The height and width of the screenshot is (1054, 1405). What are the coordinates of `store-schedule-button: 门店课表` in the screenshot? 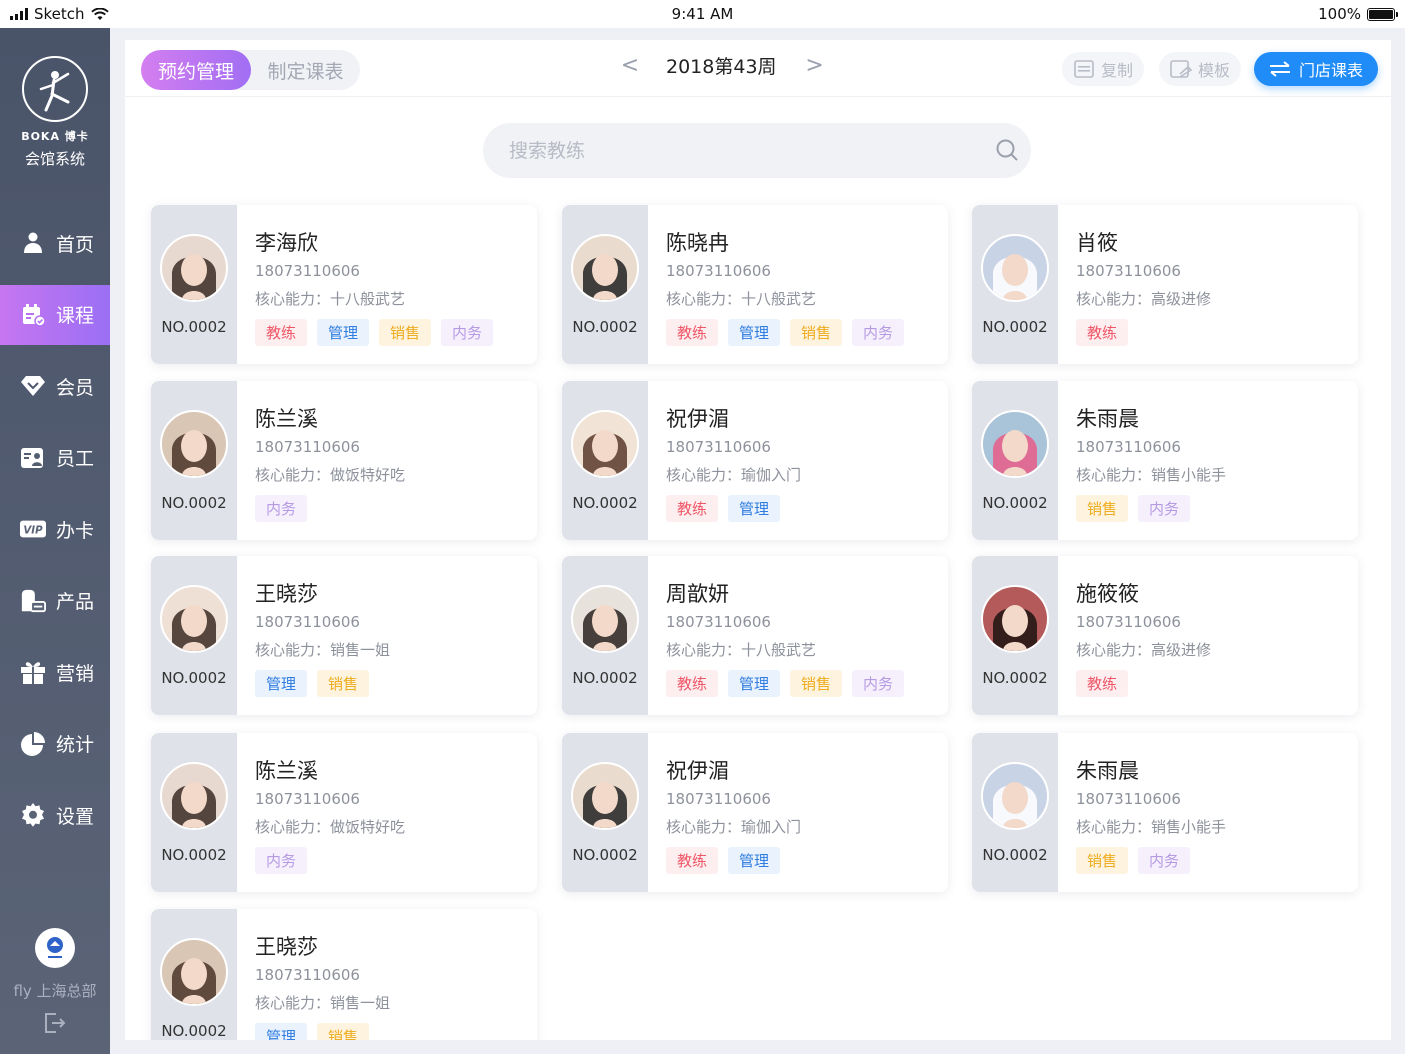 It's located at (1316, 69).